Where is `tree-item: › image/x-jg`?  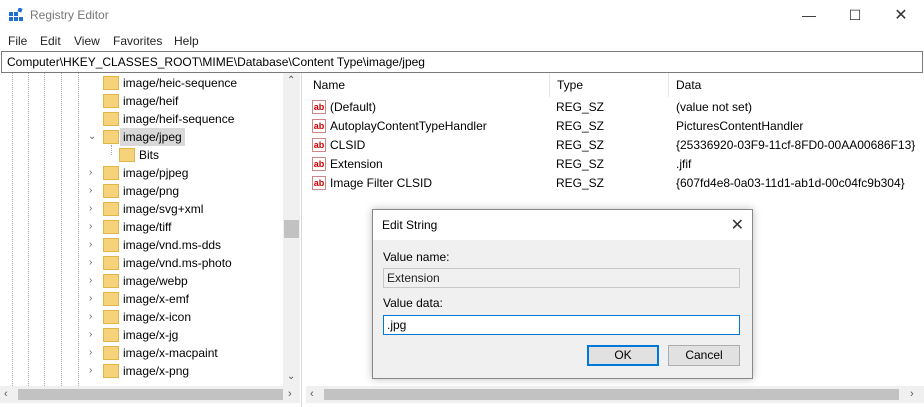 tree-item: › image/x-jg is located at coordinates (141, 335).